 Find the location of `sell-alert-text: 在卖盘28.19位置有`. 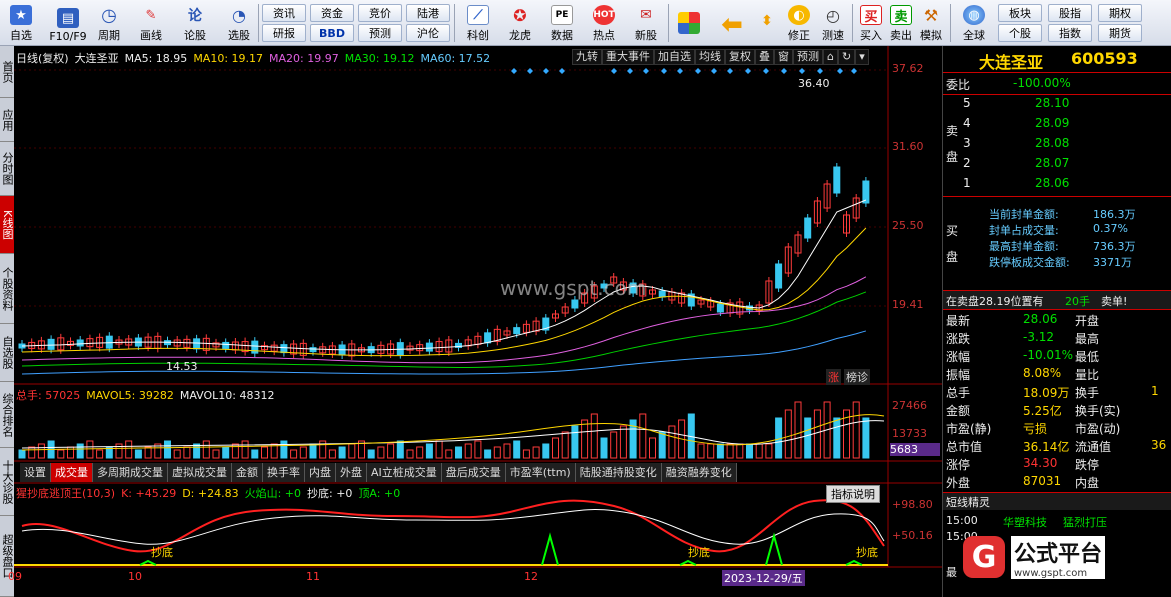

sell-alert-text: 在卖盘28.19位置有 is located at coordinates (995, 301).